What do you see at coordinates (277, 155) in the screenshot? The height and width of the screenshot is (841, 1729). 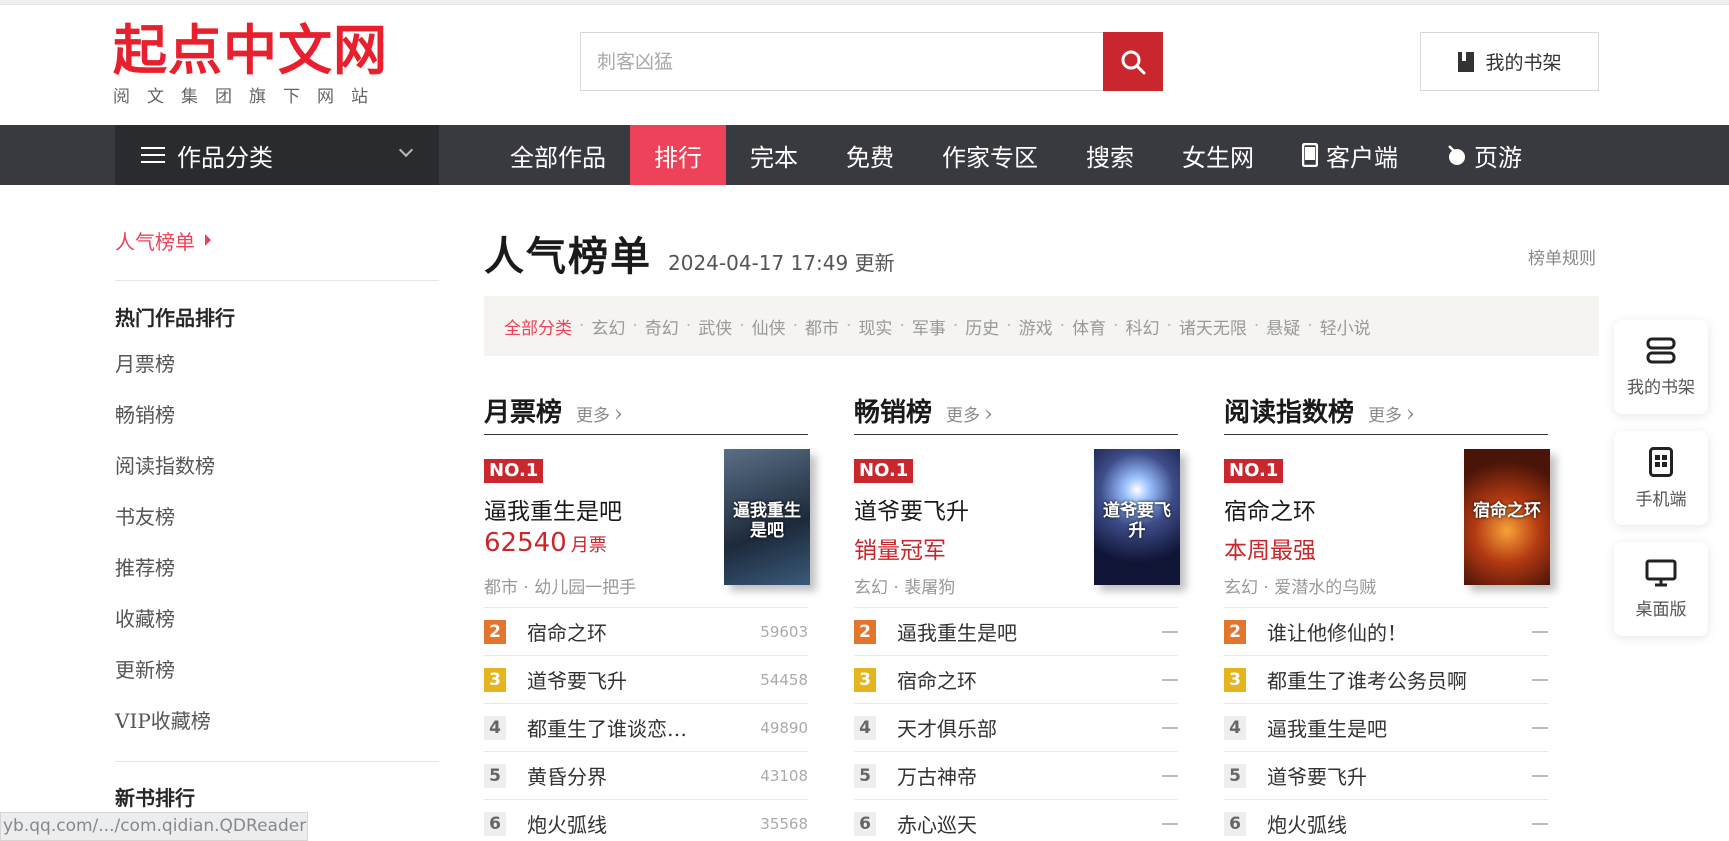 I see `category-menu: 作品分类` at bounding box center [277, 155].